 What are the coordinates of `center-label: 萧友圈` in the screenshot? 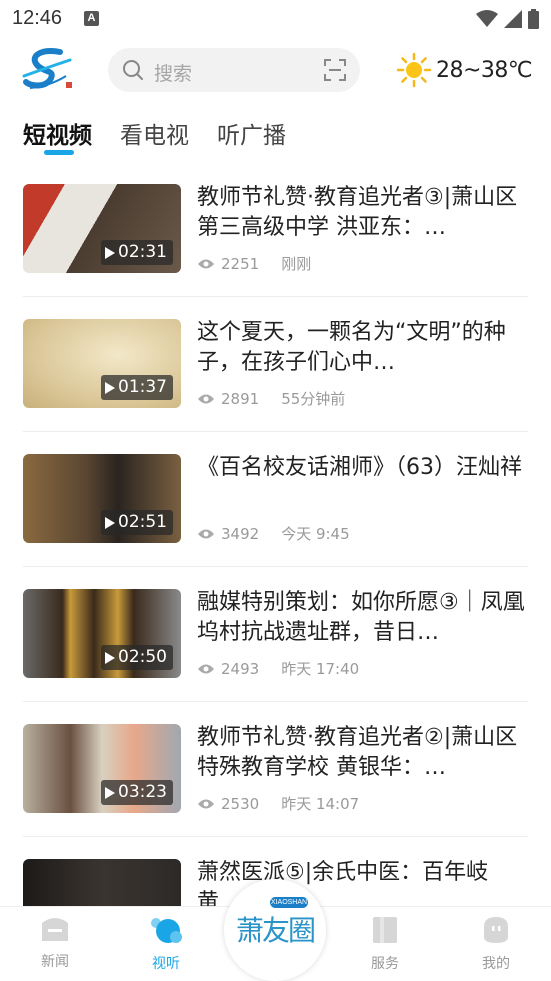 It's located at (275, 930).